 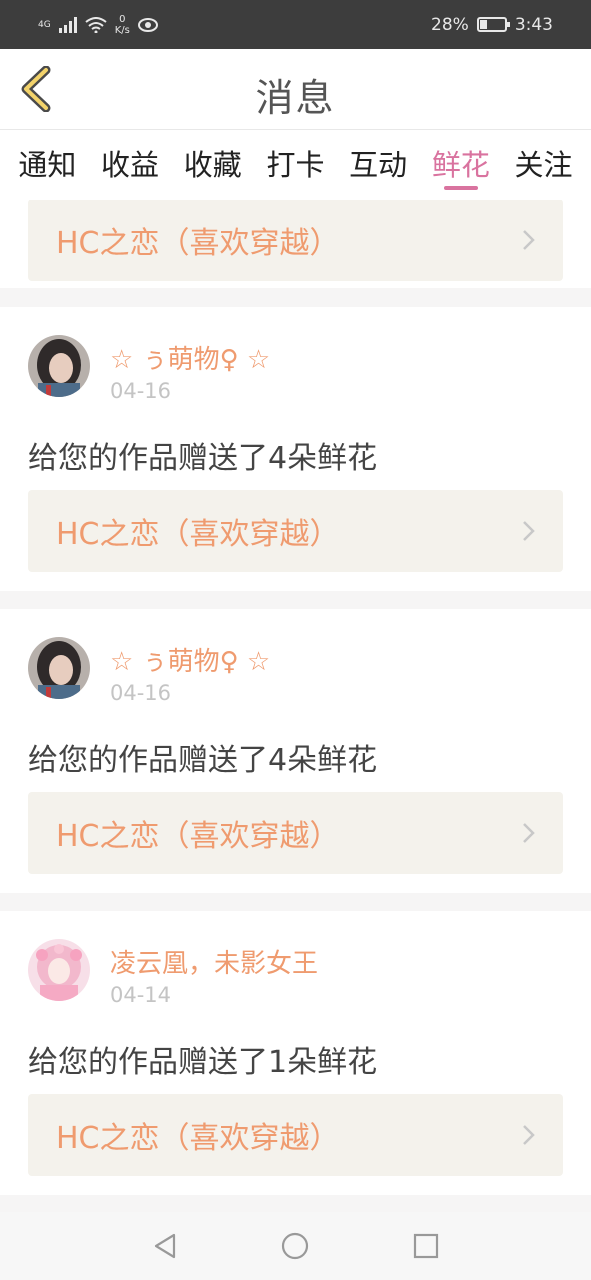 What do you see at coordinates (295, 24) in the screenshot?
I see `status-bar: 4G 0 K/s 28% 3:43` at bounding box center [295, 24].